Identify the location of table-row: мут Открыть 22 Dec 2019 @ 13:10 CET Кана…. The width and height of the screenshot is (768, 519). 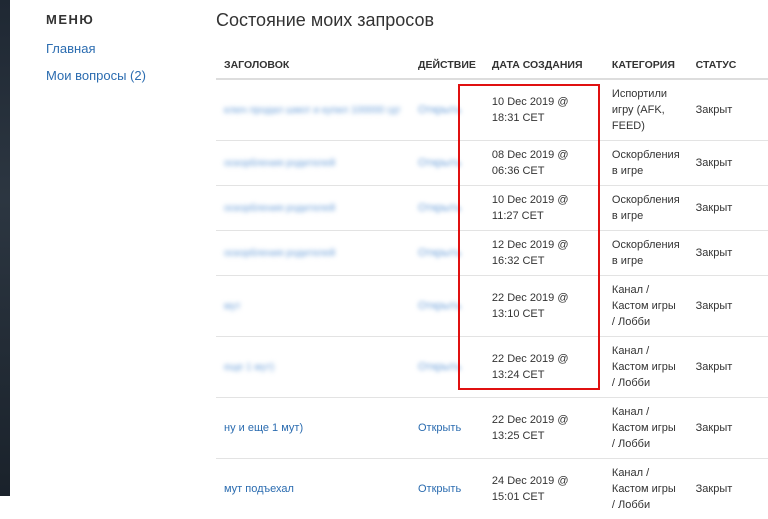
(492, 306).